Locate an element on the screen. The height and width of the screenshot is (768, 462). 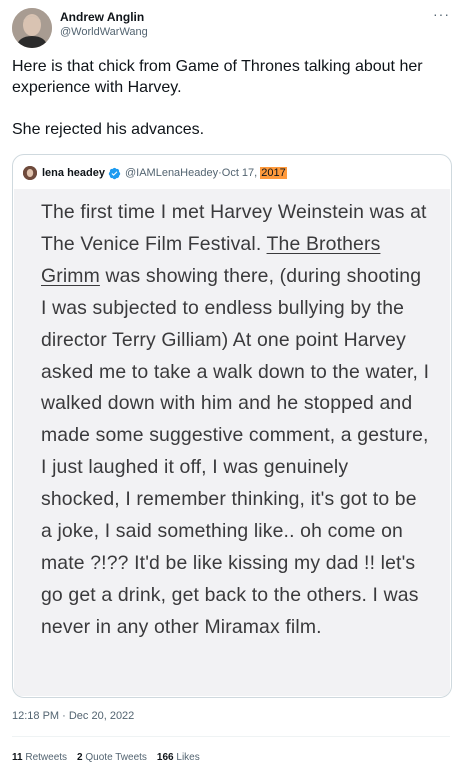
quote-tweets-count: 2 is located at coordinates (80, 757).